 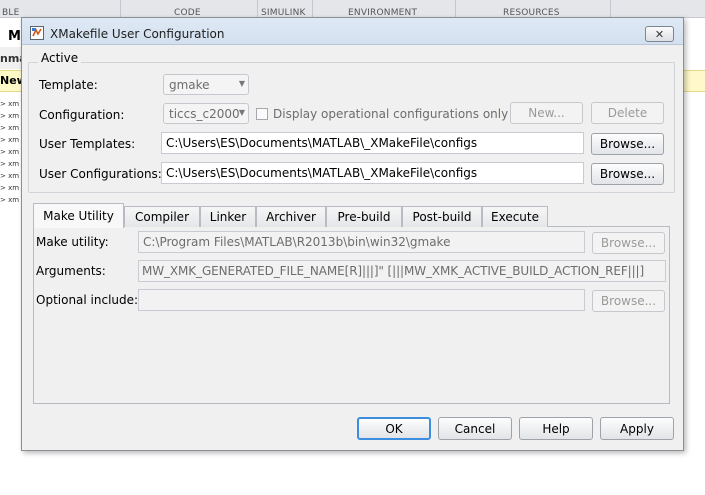 I want to click on configuration-selected-value: ticcs_c2000, so click(x=204, y=114).